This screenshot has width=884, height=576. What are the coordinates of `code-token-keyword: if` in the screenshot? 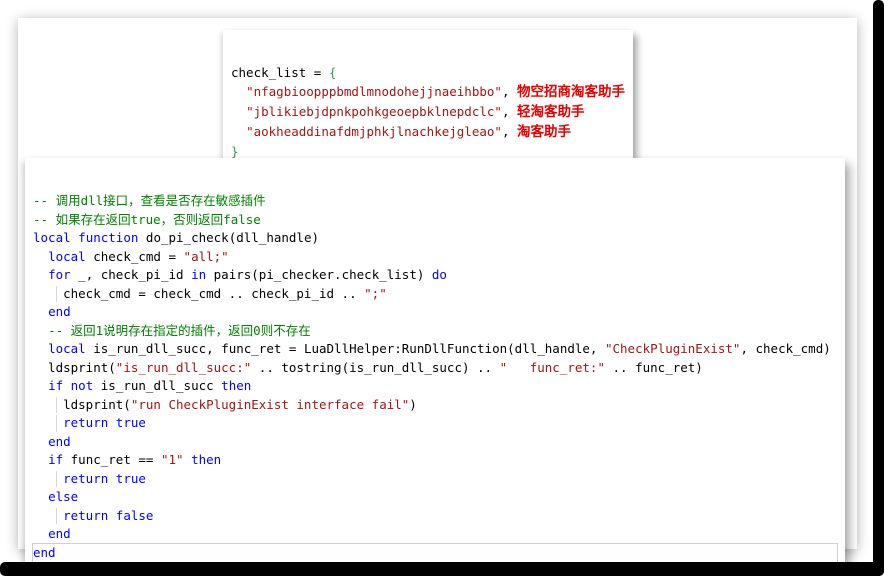 It's located at (56, 385).